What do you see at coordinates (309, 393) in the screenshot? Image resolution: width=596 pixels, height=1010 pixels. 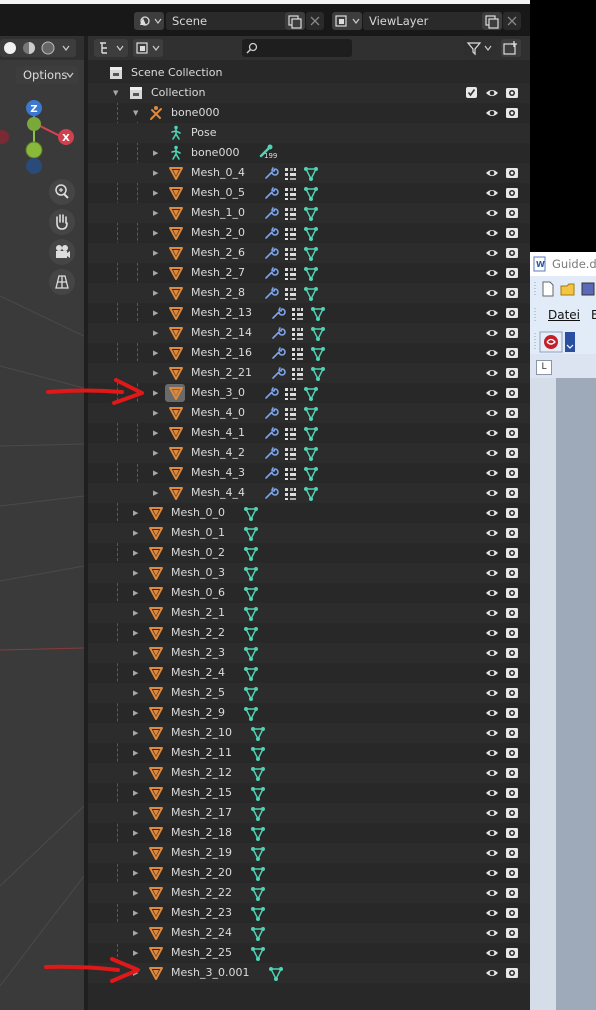 I see `outliner-mesh-object: ▶ Mesh_3_0` at bounding box center [309, 393].